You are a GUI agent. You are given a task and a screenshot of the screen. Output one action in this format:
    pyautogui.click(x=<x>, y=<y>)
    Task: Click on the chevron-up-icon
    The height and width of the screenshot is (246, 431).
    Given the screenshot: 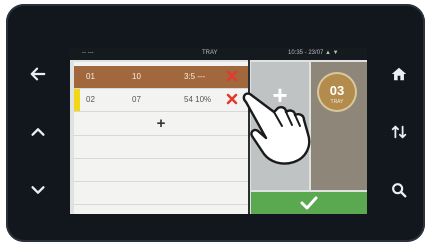 What is the action you would take?
    pyautogui.click(x=38, y=132)
    